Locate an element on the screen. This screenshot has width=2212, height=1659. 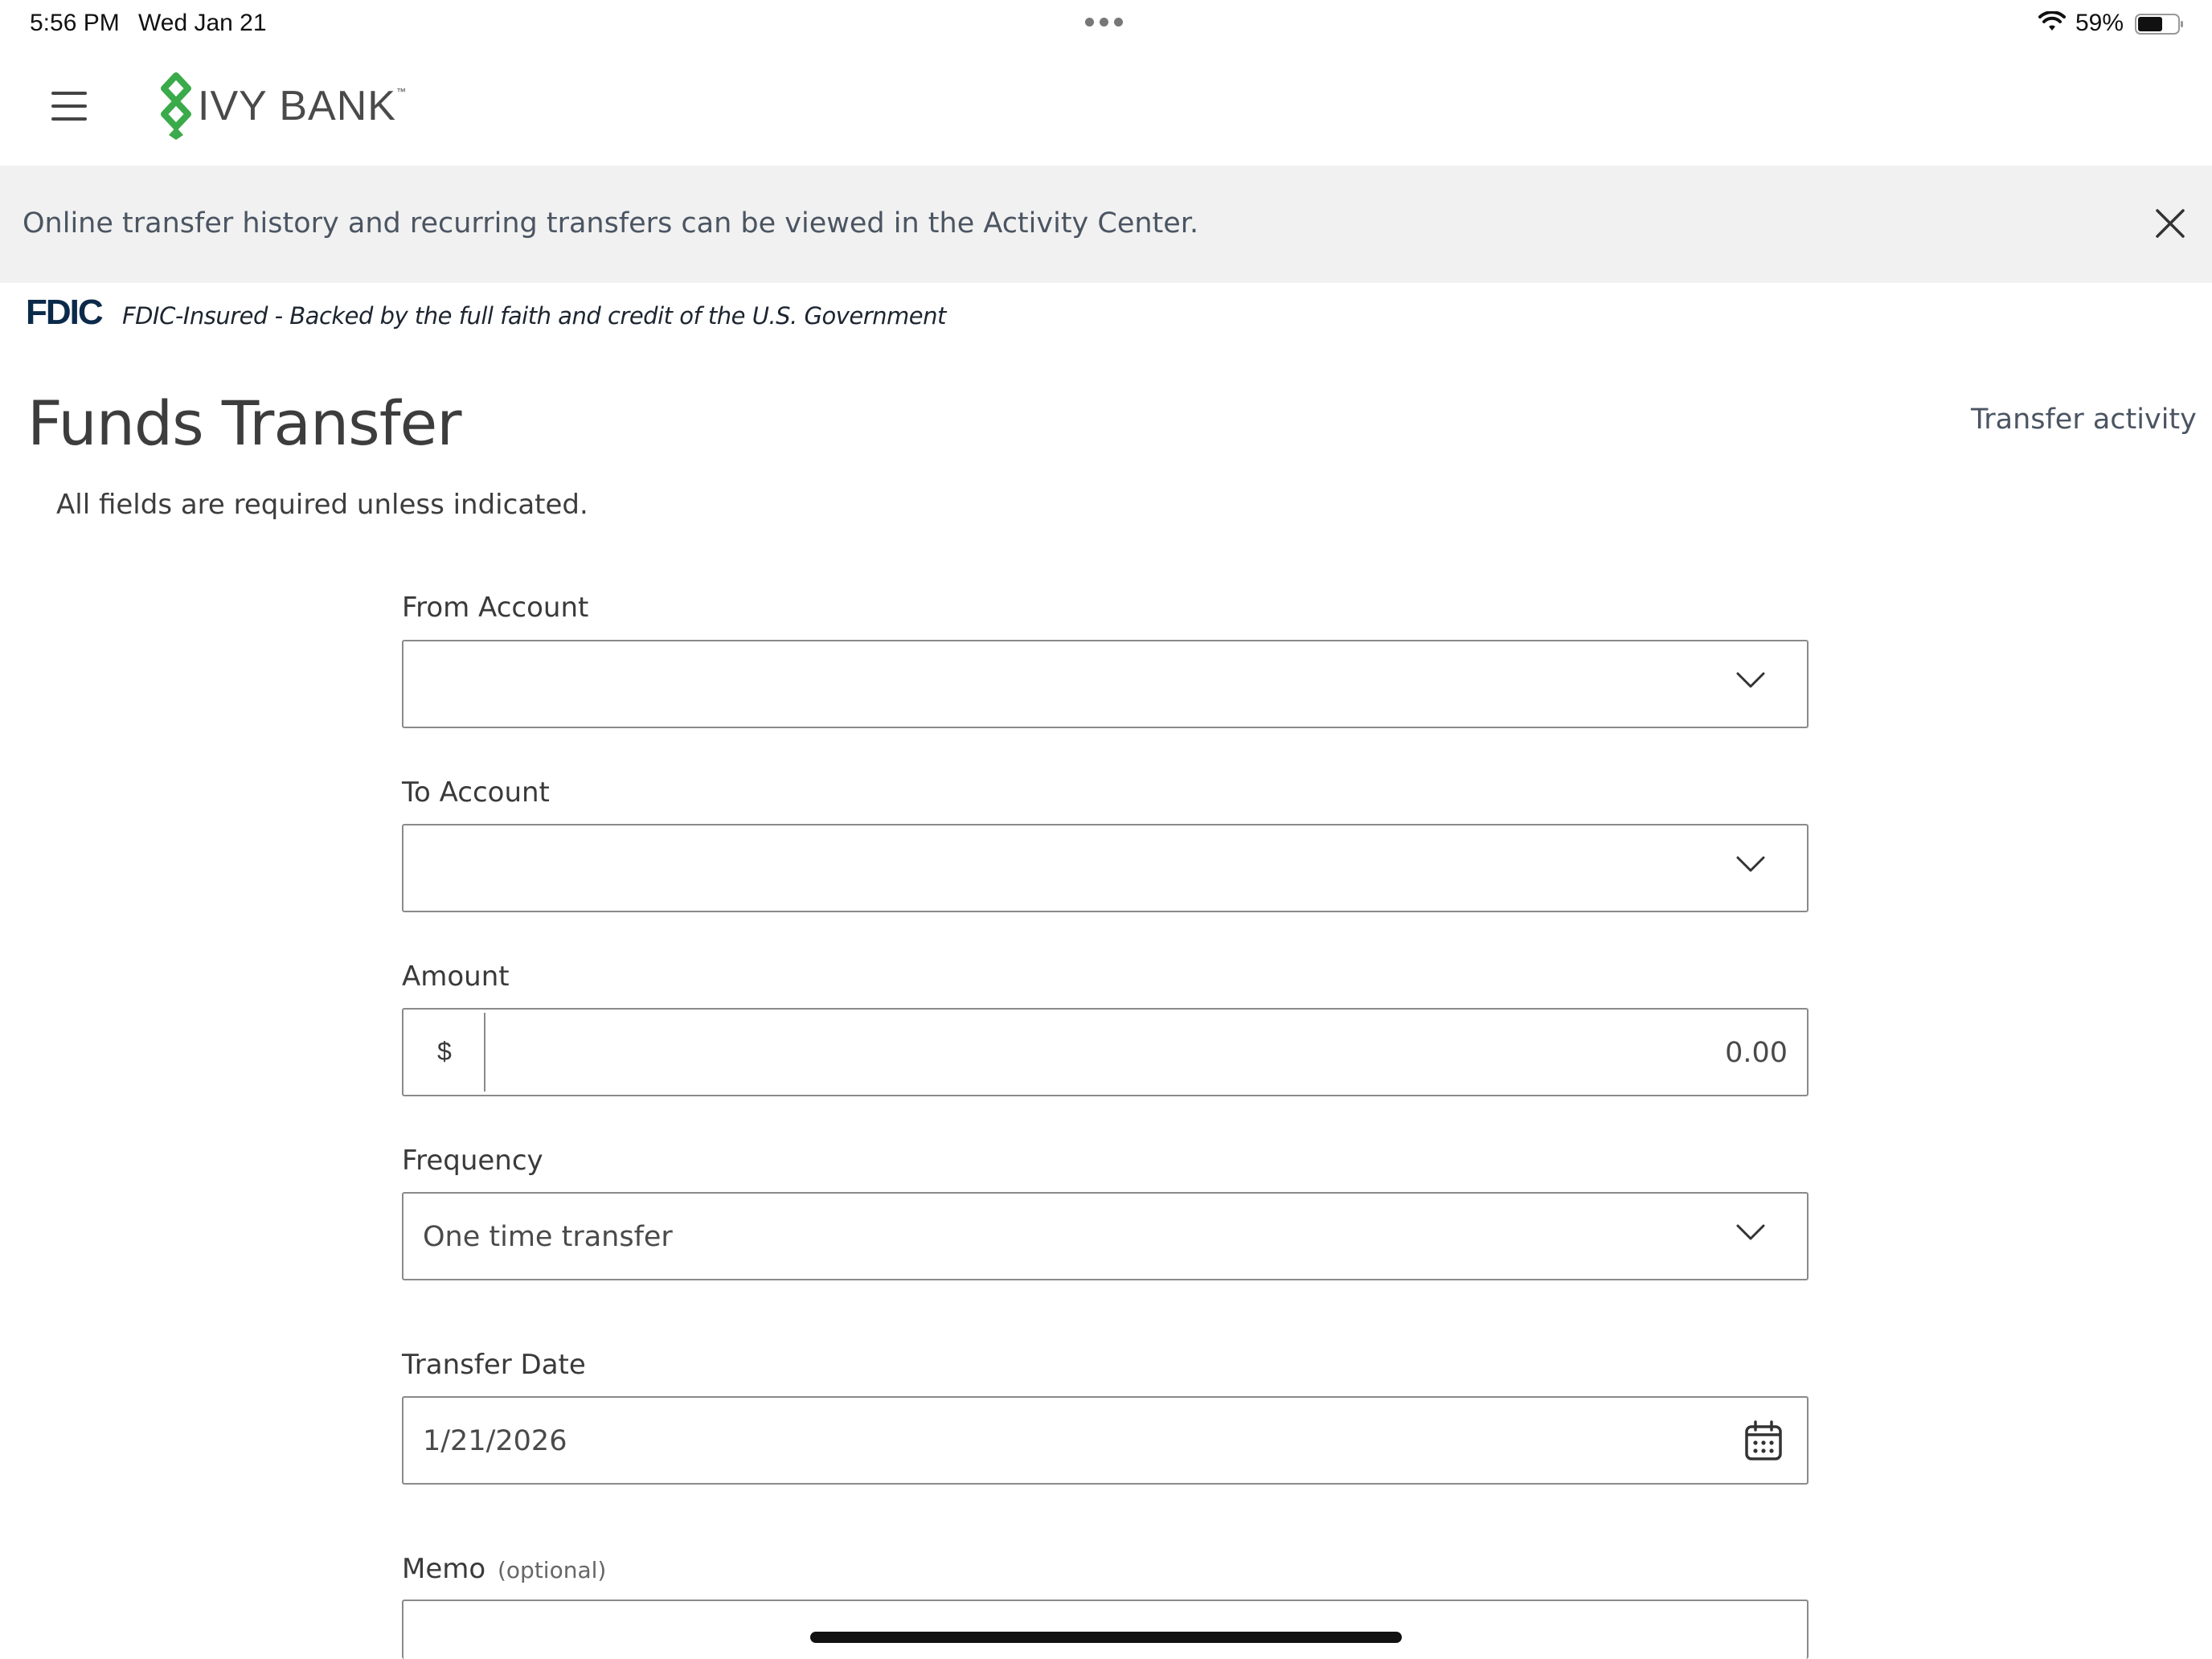
memo-label: Memo (optional) is located at coordinates (504, 1569).